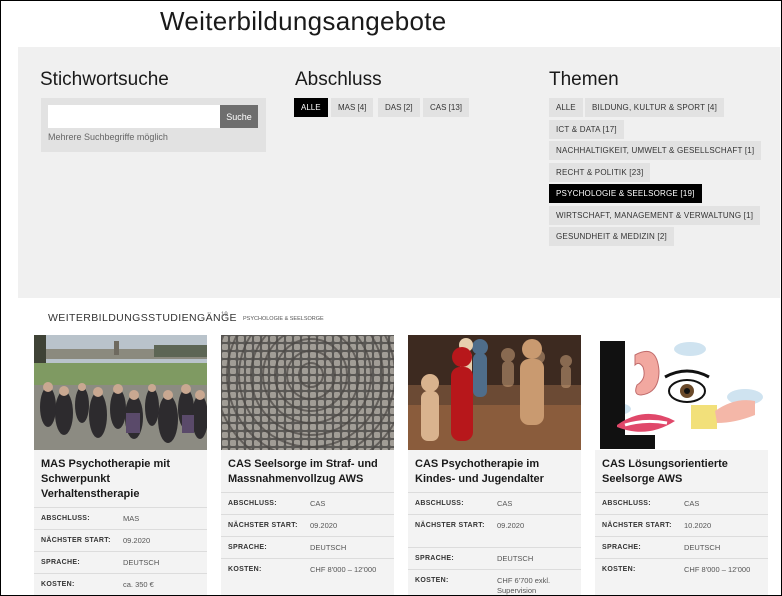 Image resolution: width=782 pixels, height=596 pixels. I want to click on search-title: Stichwortsuche, so click(104, 79).